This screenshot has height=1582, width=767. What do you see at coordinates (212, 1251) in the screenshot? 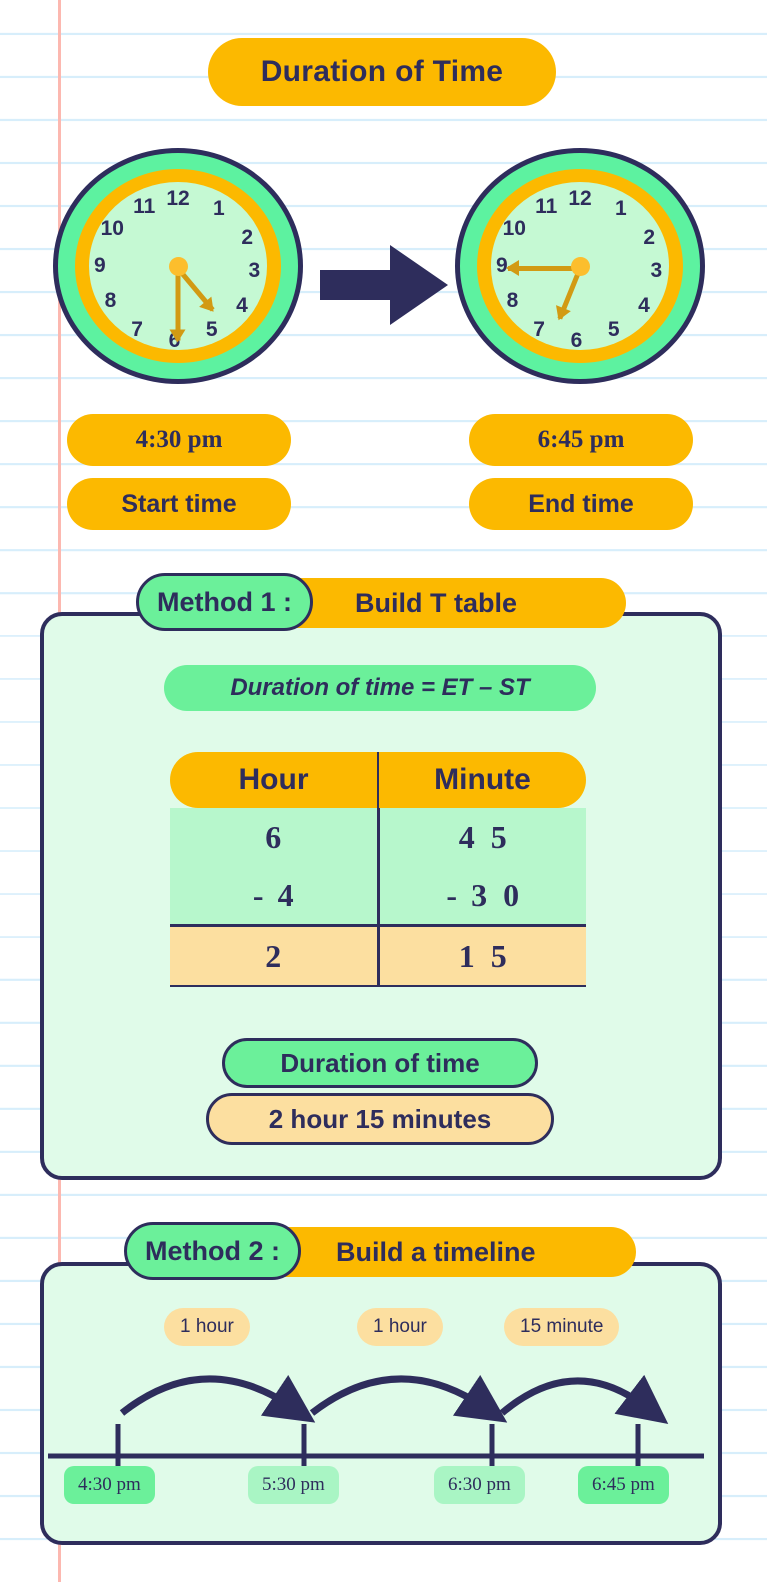
I see `method-2-tag: Method 2 :` at bounding box center [212, 1251].